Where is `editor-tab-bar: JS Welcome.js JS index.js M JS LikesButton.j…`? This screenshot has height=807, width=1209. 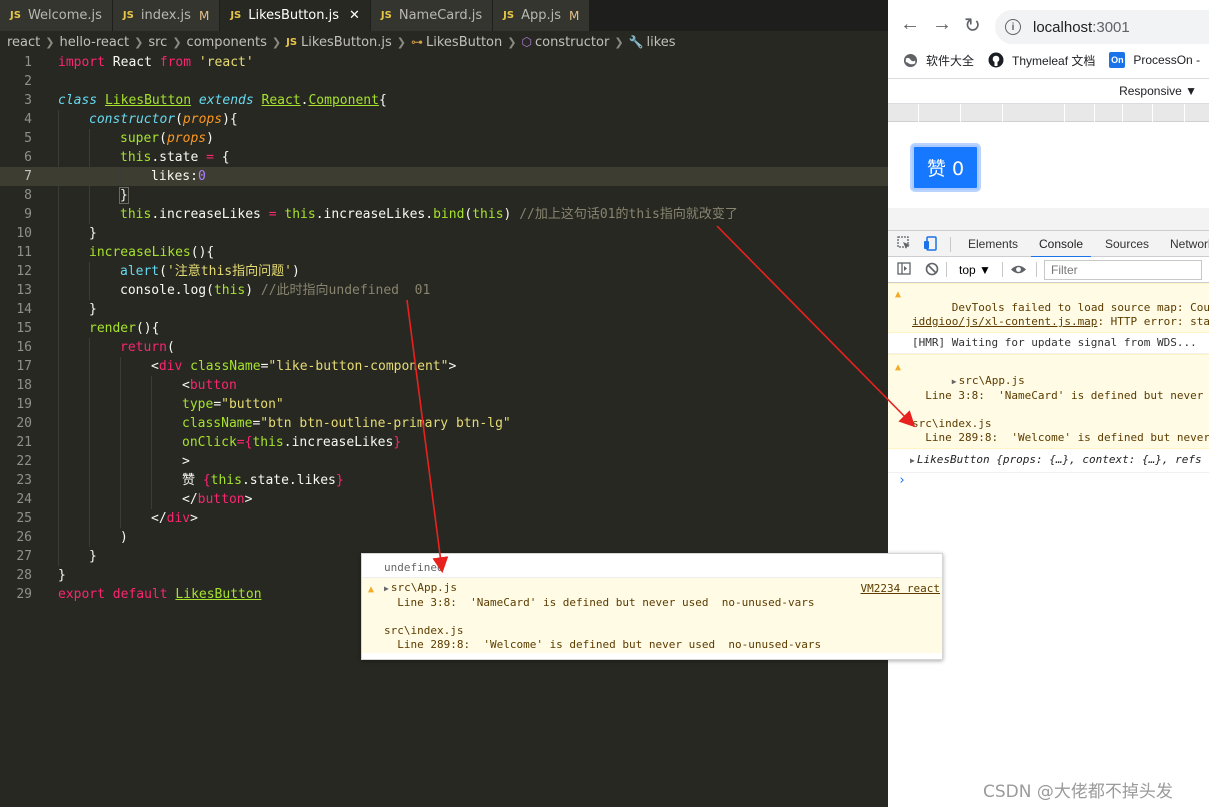
editor-tab-bar: JS Welcome.js JS index.js M JS LikesButton.j… is located at coordinates (444, 15).